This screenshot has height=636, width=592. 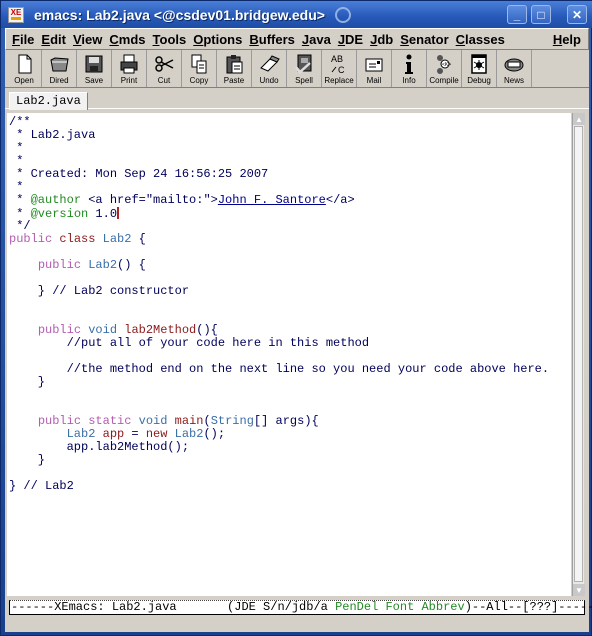 I want to click on toolbar-spell-button: Spell, so click(x=304, y=68).